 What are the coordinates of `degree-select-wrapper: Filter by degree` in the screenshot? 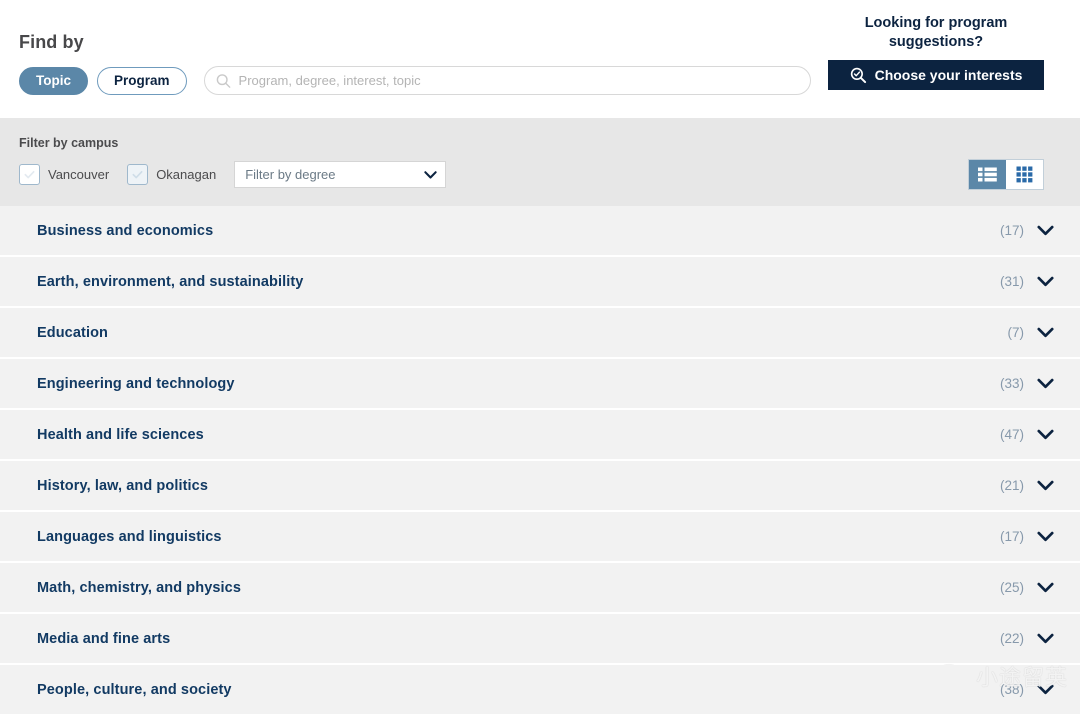 It's located at (340, 174).